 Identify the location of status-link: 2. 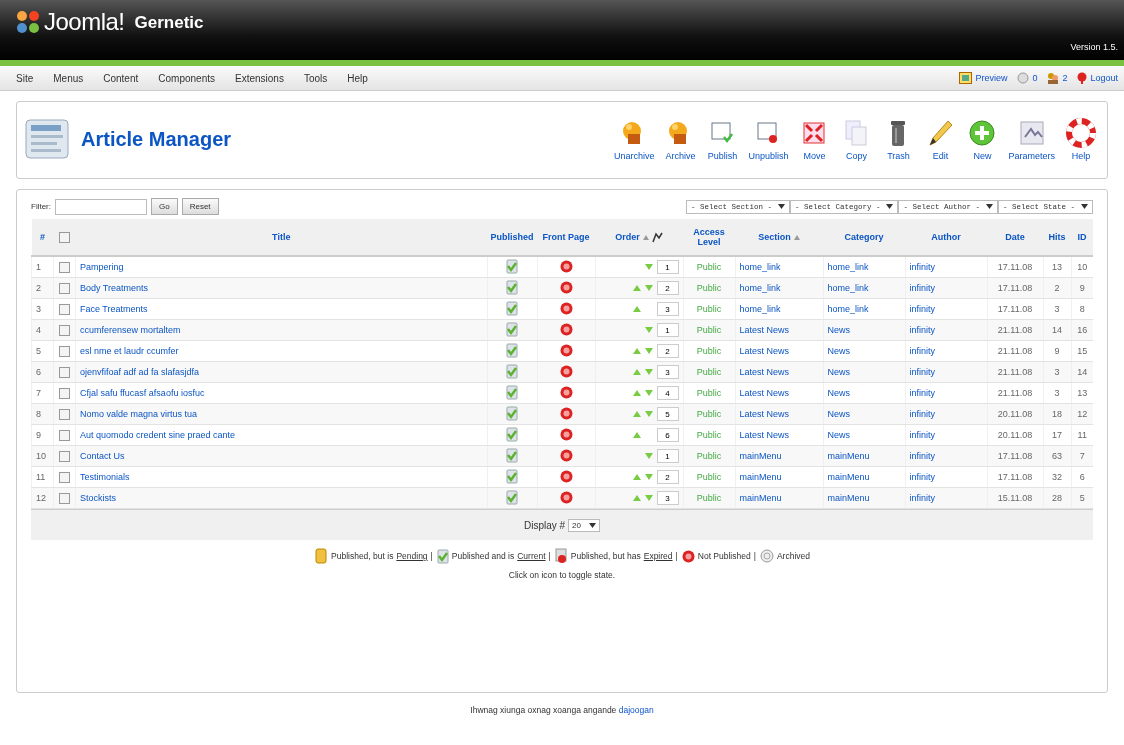
(1065, 78).